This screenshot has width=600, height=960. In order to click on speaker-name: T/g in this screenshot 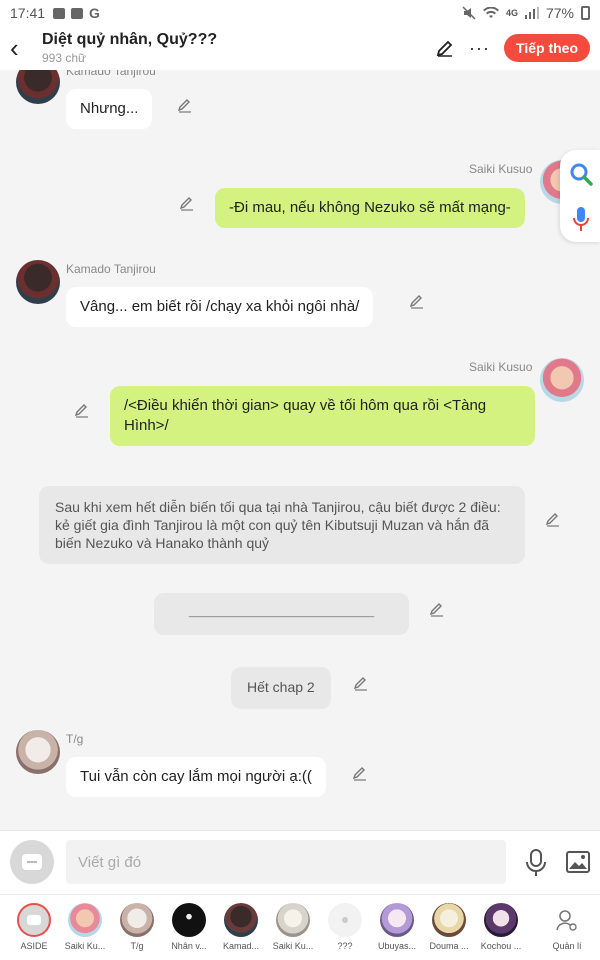, I will do `click(75, 739)`.